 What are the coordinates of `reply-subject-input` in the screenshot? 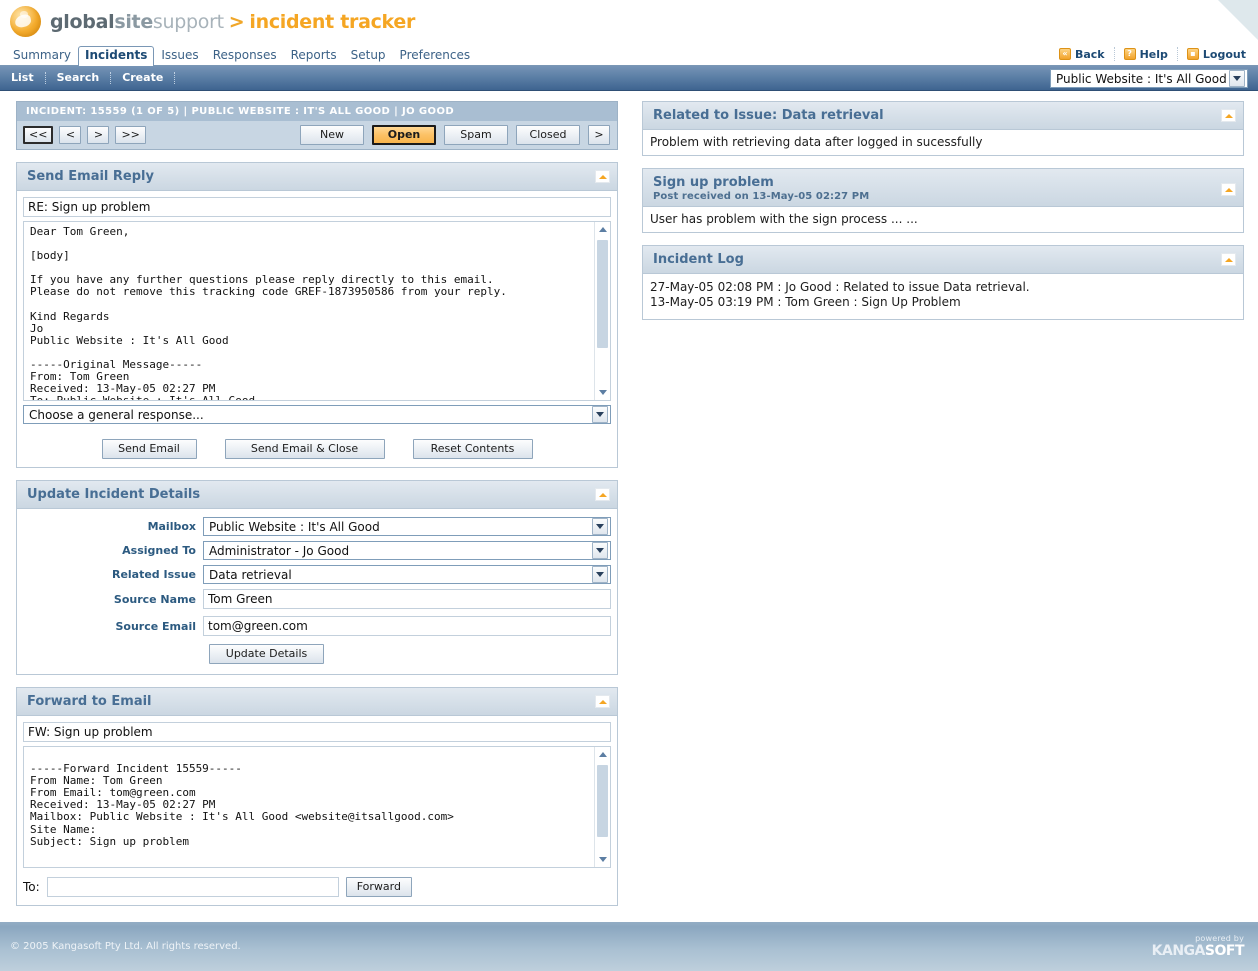 It's located at (317, 207).